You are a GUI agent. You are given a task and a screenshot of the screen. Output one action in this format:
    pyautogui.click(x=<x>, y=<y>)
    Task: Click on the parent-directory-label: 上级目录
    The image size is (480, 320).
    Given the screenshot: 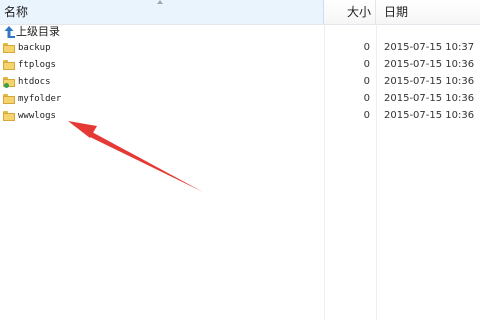 What is the action you would take?
    pyautogui.click(x=38, y=31)
    